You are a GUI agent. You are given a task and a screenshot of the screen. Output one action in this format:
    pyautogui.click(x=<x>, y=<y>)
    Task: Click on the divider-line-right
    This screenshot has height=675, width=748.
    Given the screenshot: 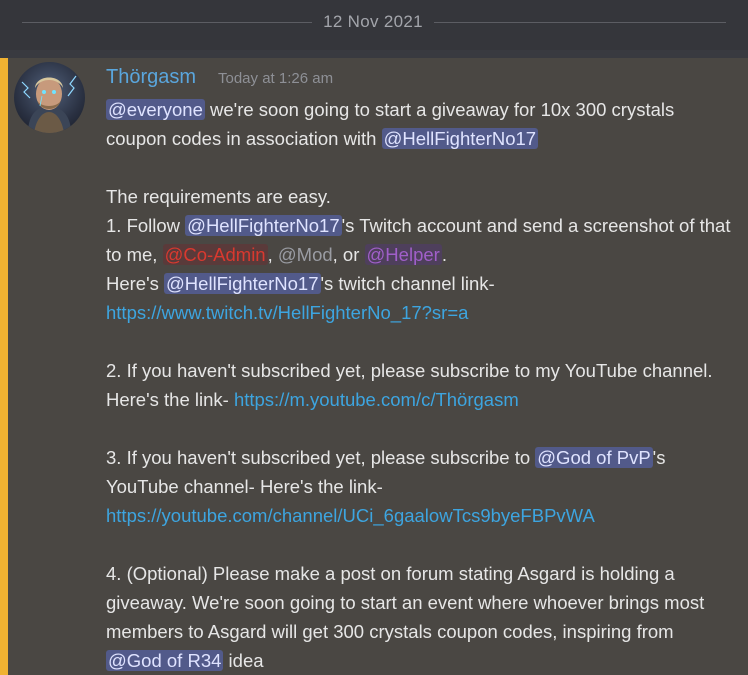 What is the action you would take?
    pyautogui.click(x=580, y=22)
    